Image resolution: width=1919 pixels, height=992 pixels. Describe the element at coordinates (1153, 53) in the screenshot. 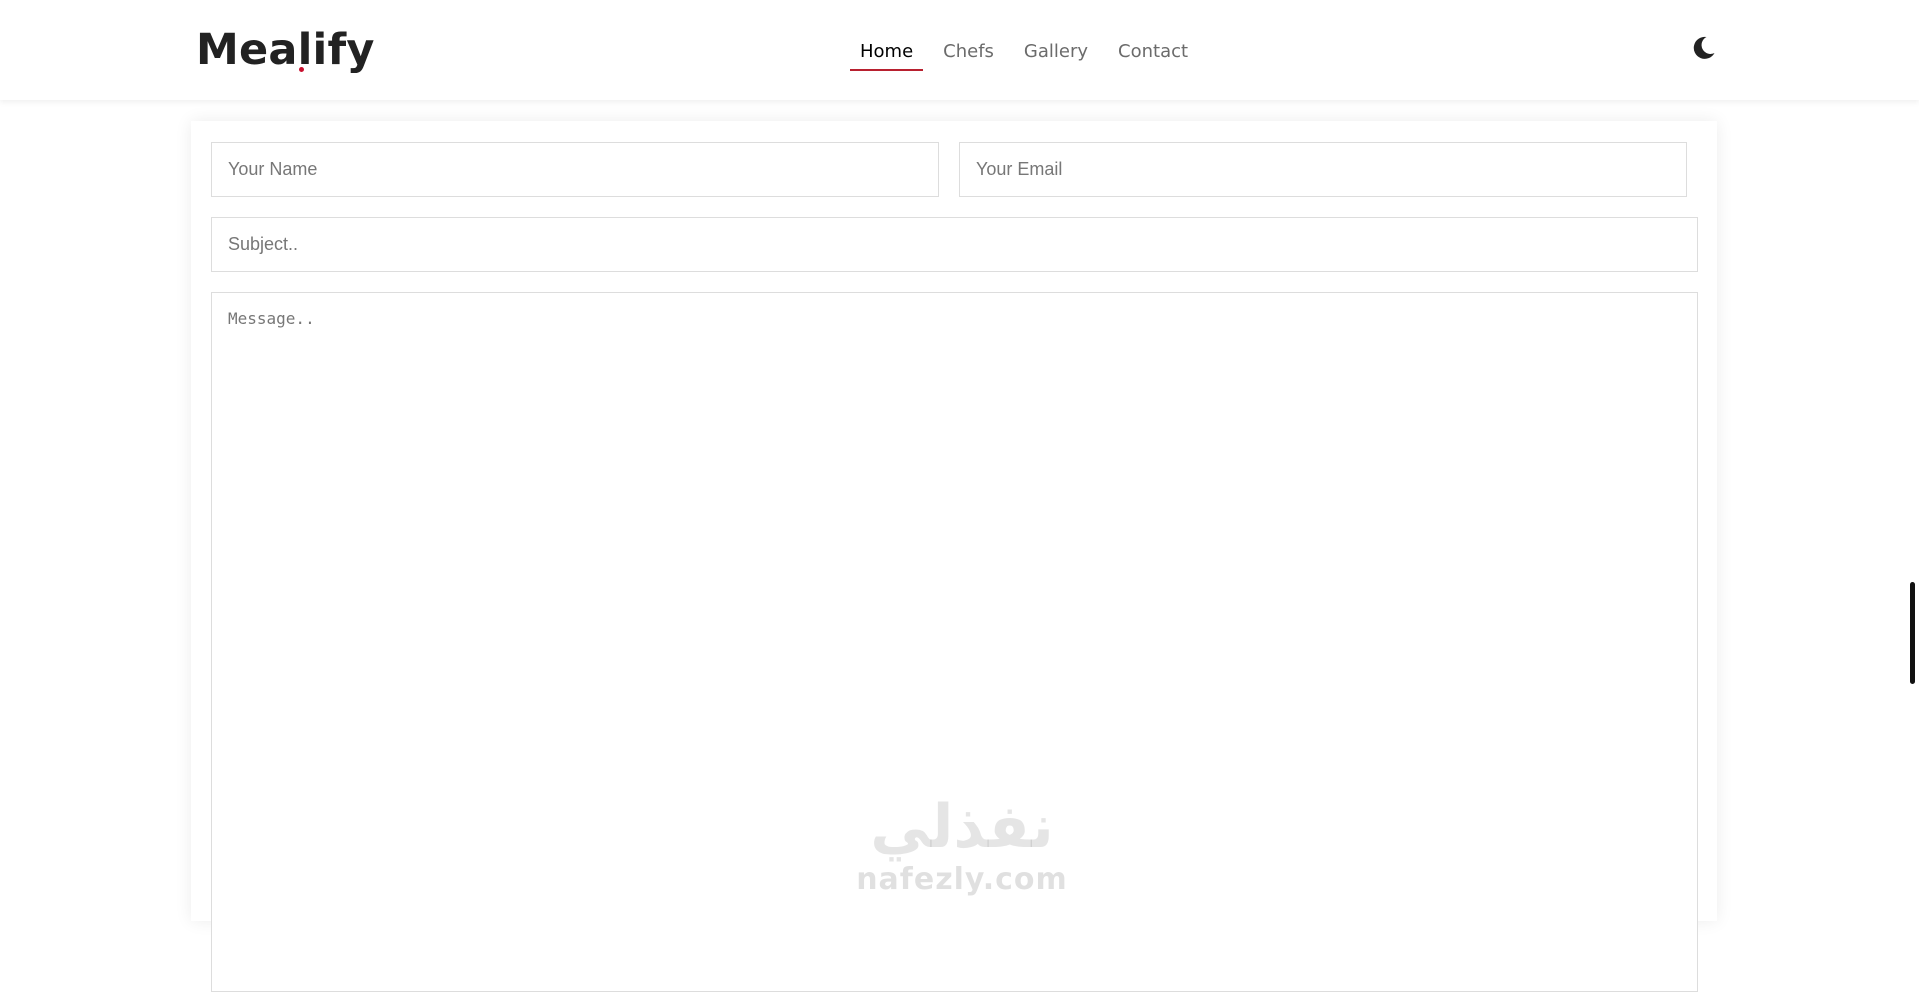

I see `nav-link-contact: Contact` at that location.